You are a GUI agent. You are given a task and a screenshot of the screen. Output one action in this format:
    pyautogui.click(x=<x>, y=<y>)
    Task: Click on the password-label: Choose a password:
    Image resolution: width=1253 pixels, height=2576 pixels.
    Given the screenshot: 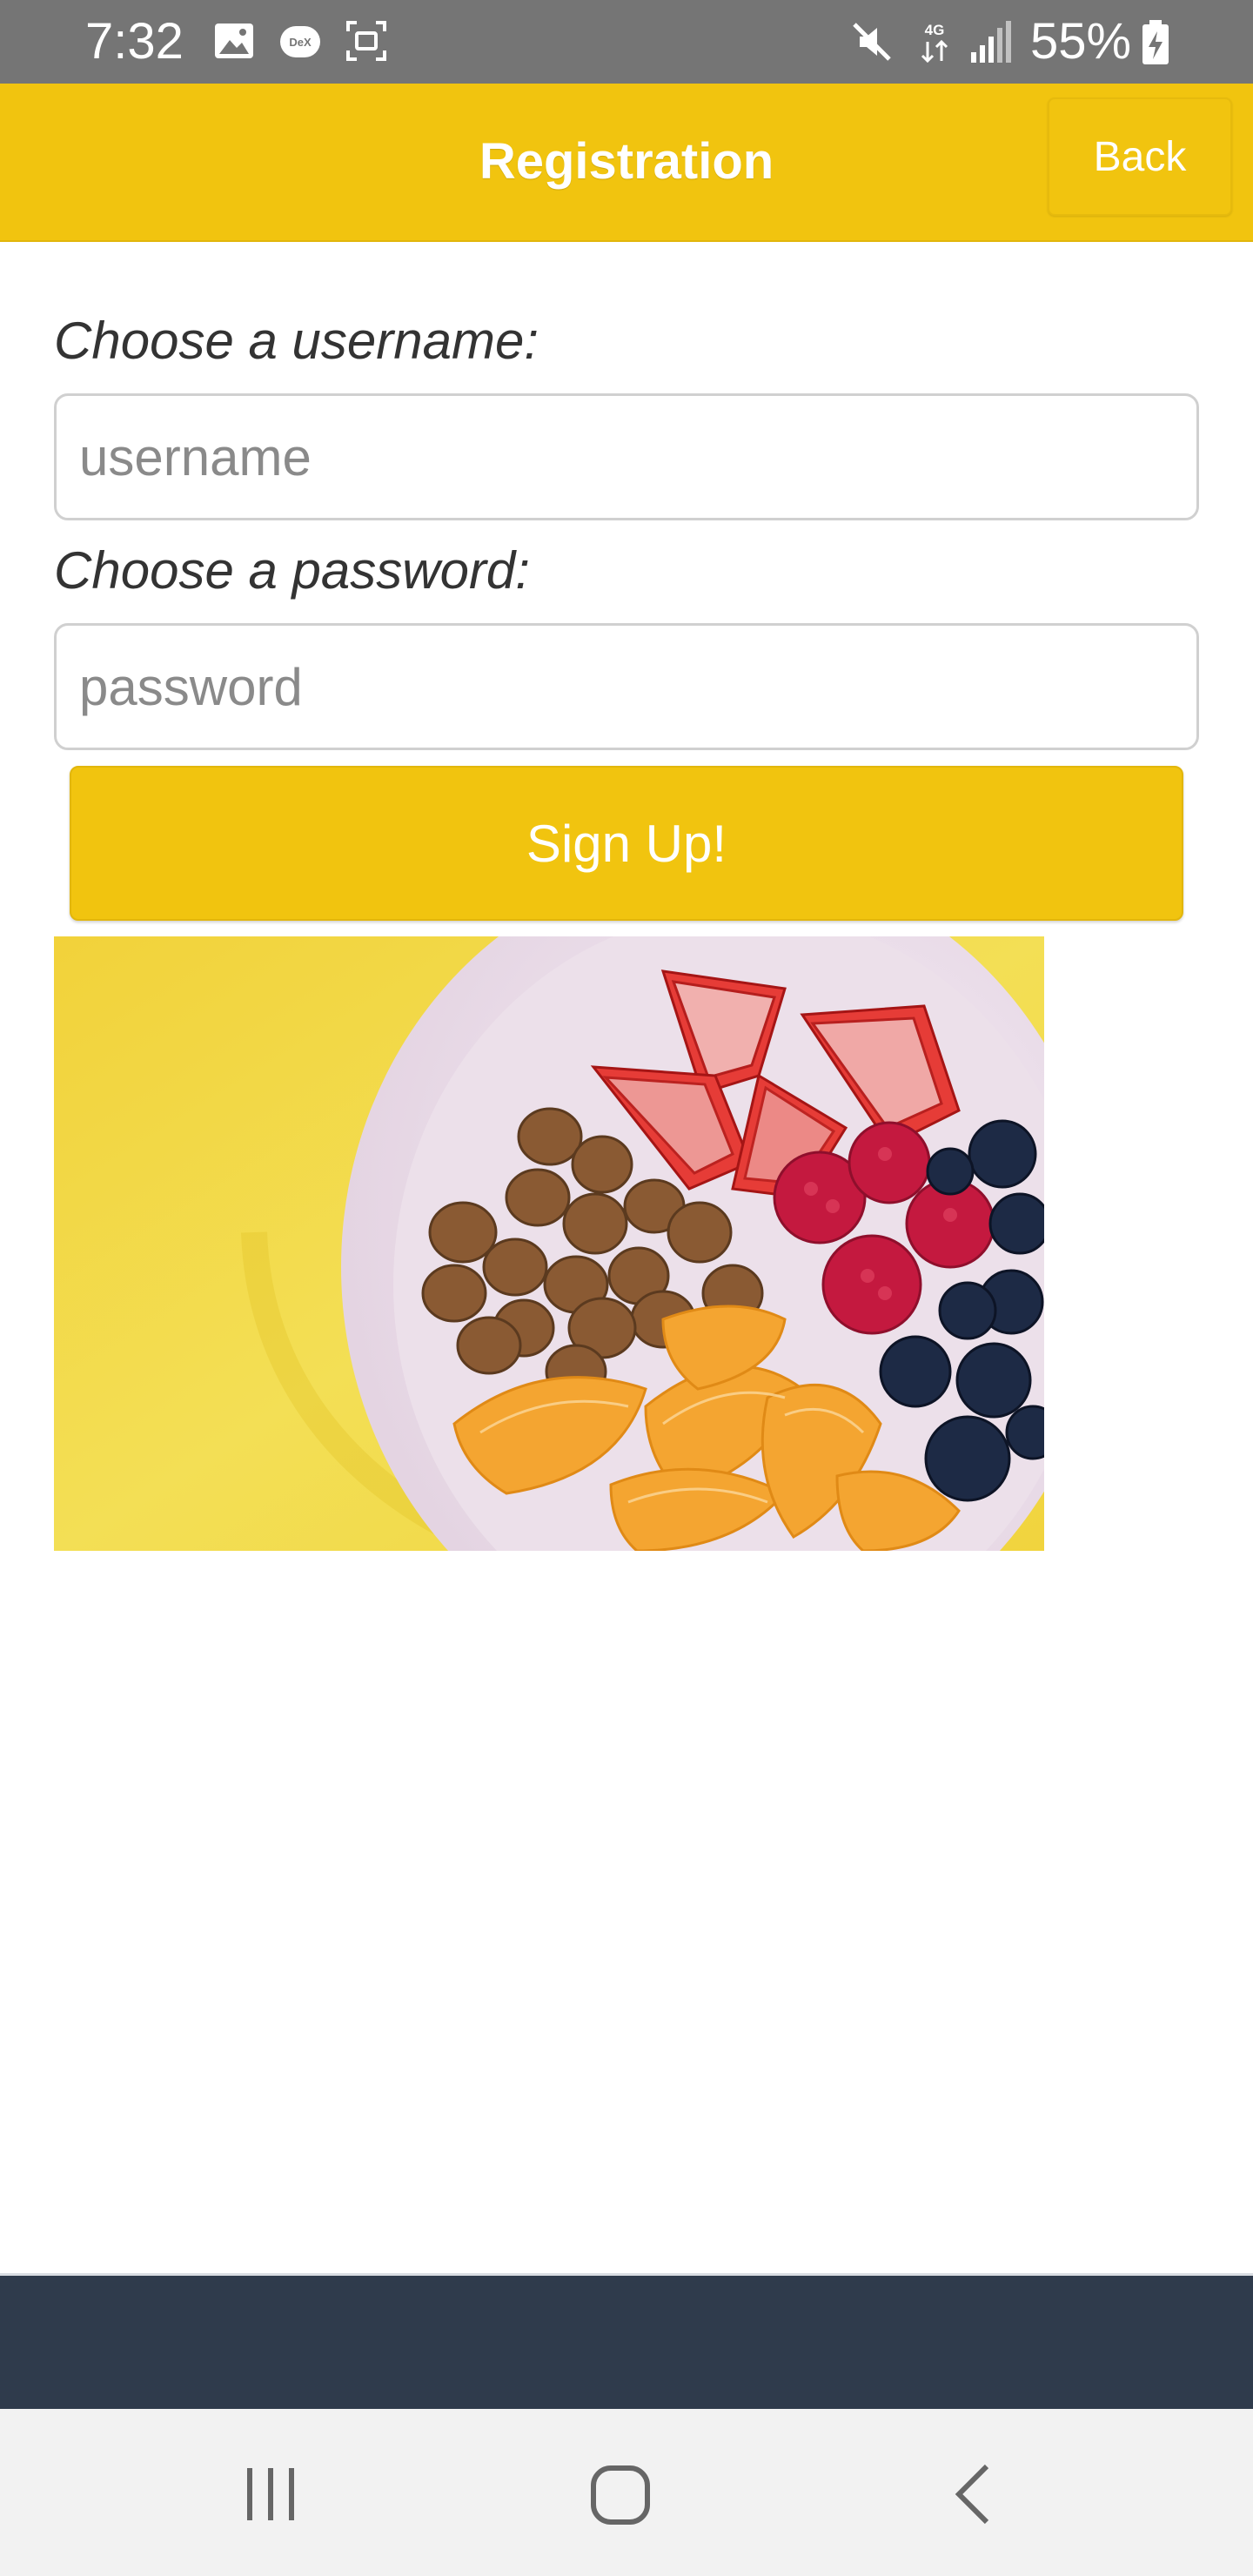 What is the action you would take?
    pyautogui.click(x=292, y=570)
    